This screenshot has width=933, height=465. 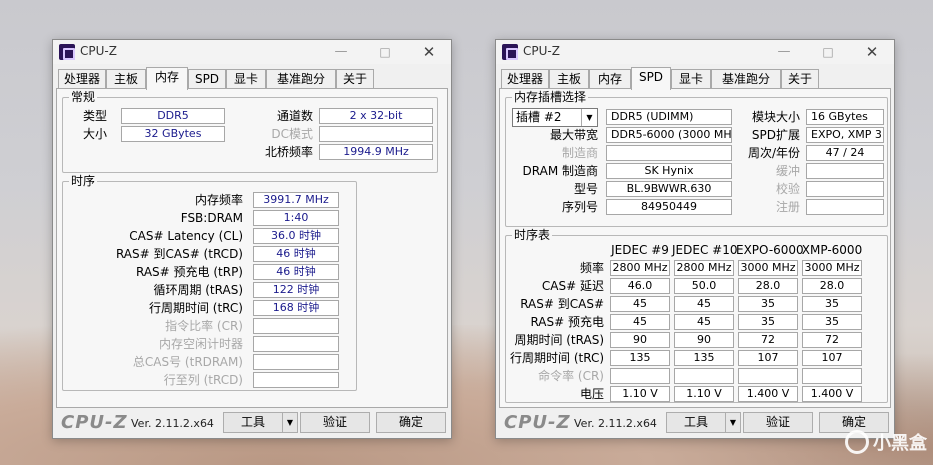 What do you see at coordinates (173, 134) in the screenshot?
I see `size-value: 32 GBytes` at bounding box center [173, 134].